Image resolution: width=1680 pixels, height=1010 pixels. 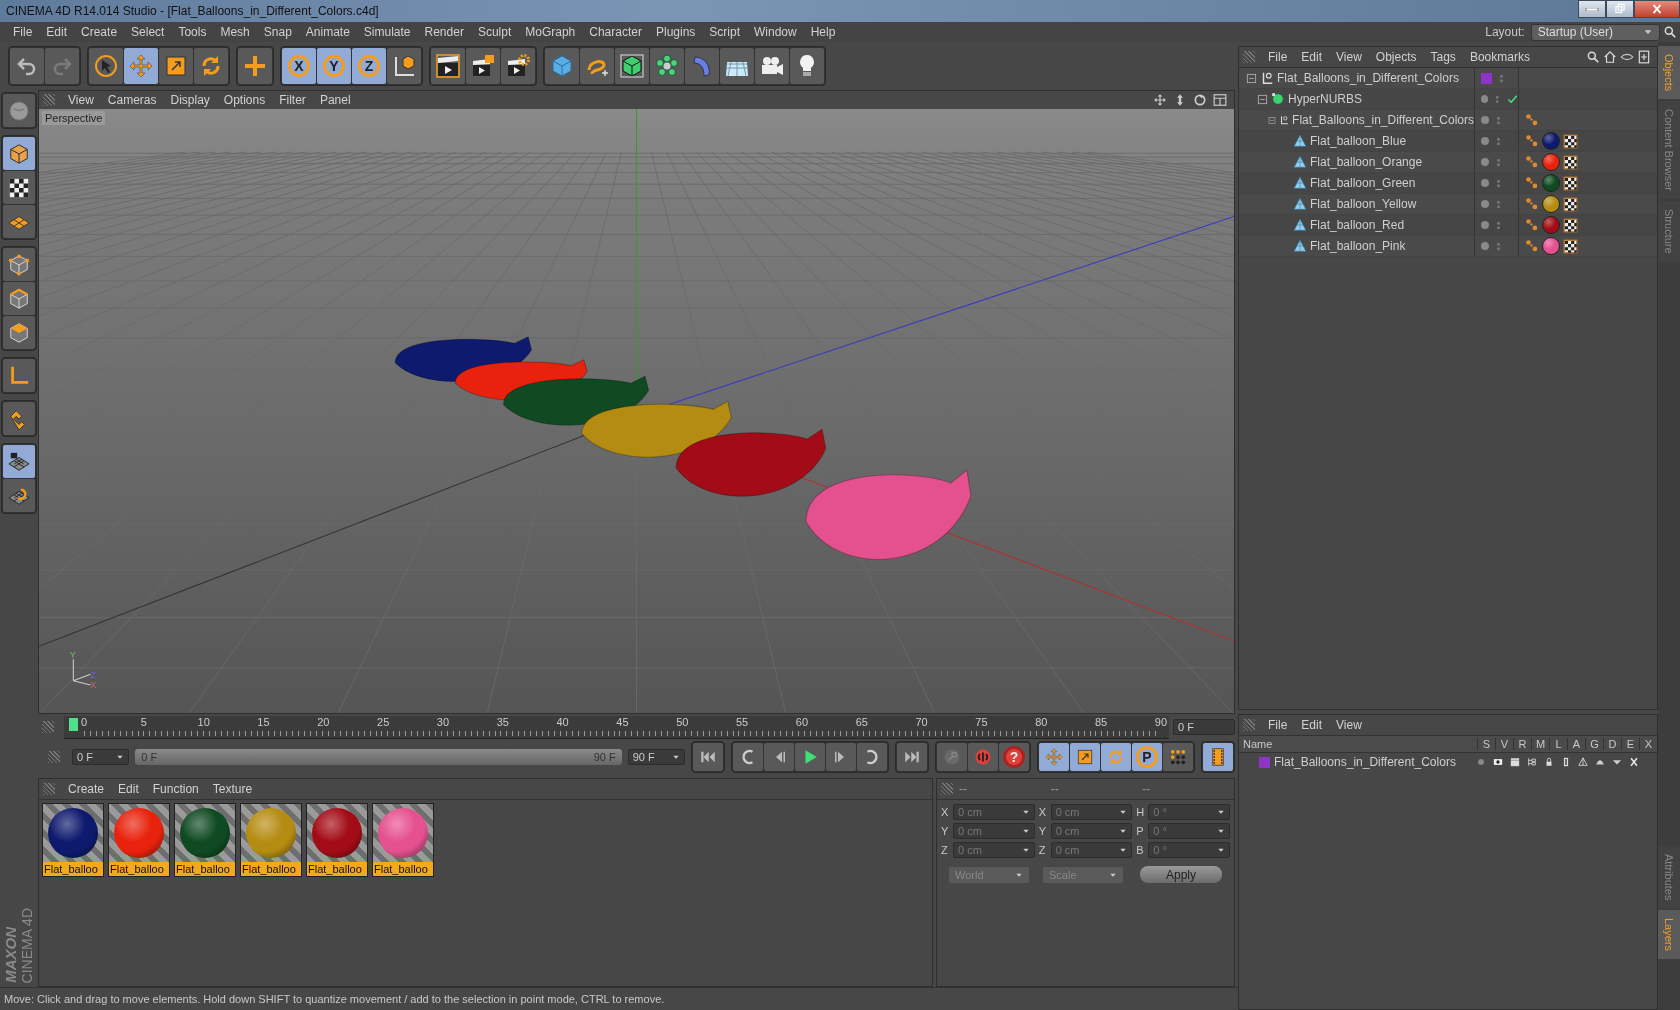 What do you see at coordinates (190, 100) in the screenshot?
I see `menu-item: Display` at bounding box center [190, 100].